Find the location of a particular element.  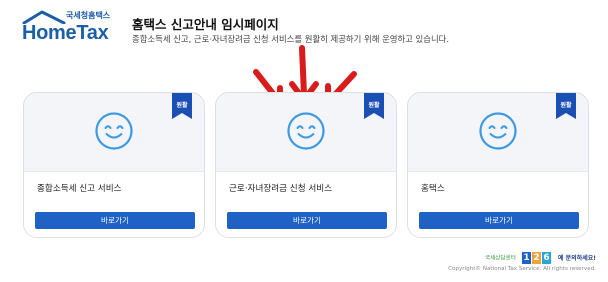

go-button-incentive: 바로가기 is located at coordinates (307, 220).